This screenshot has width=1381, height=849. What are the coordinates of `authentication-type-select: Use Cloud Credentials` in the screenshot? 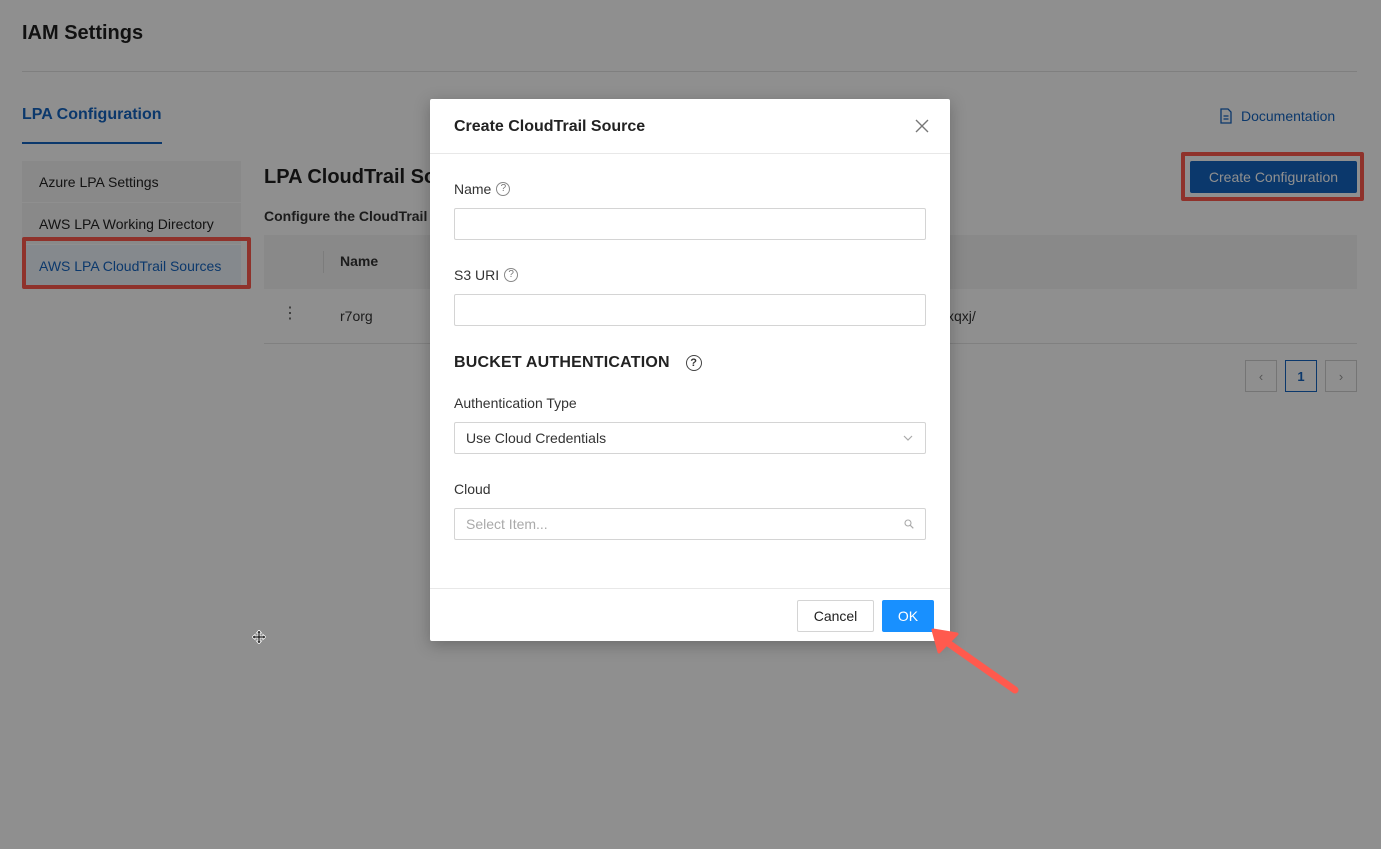 It's located at (690, 438).